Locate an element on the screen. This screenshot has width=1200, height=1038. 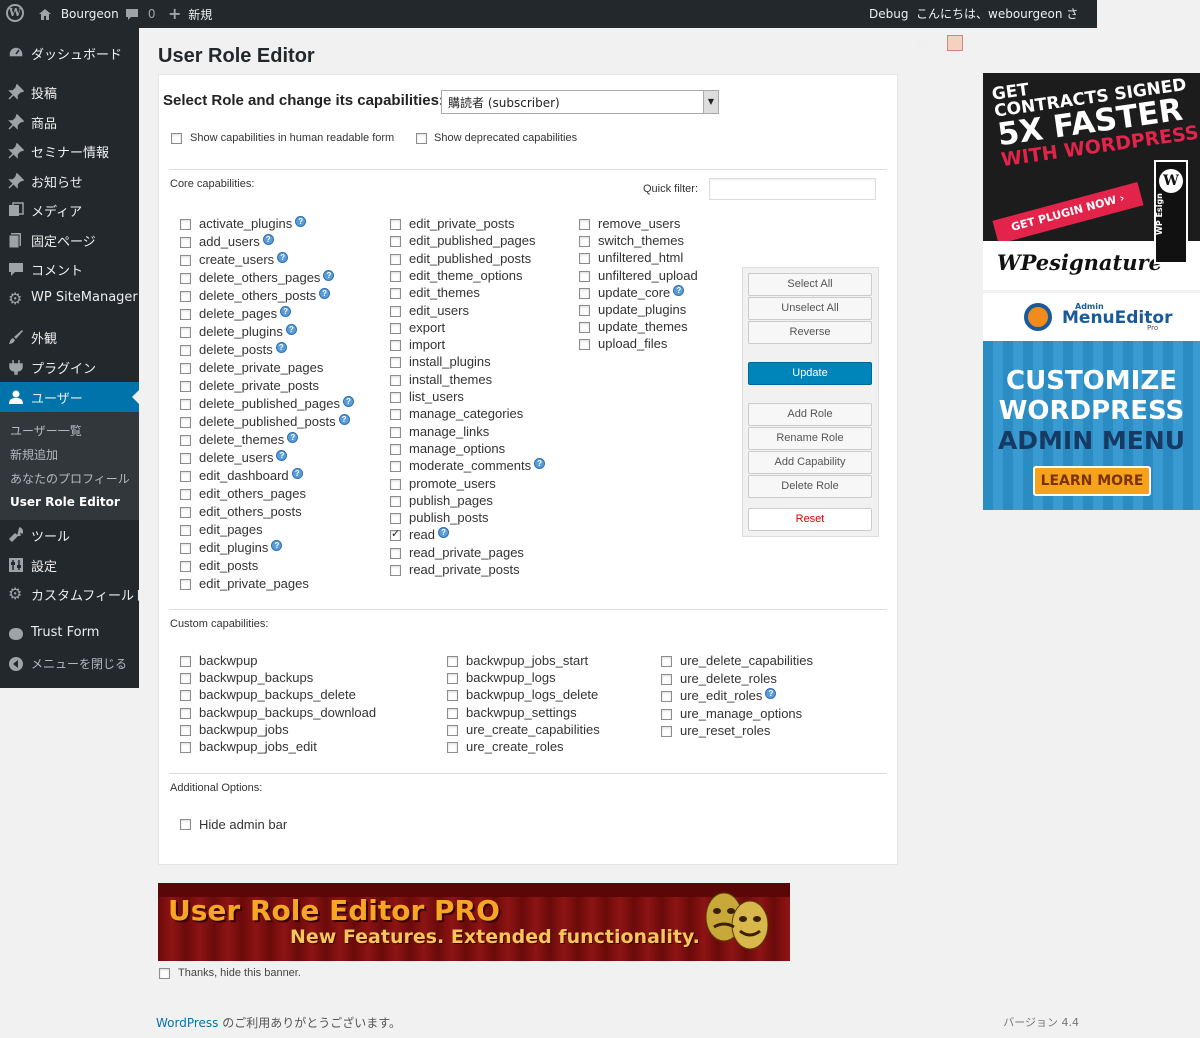
menu-seminars: セミナー情報 is located at coordinates (69, 151).